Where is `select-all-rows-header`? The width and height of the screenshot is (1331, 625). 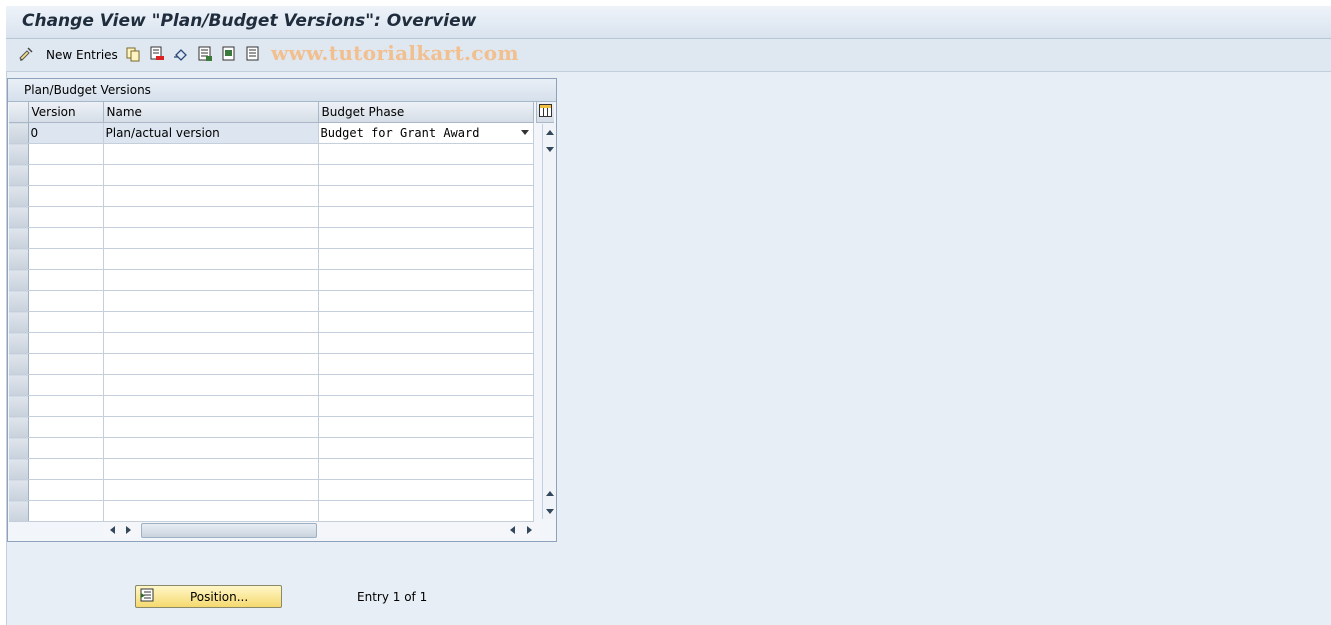
select-all-rows-header is located at coordinates (19, 112).